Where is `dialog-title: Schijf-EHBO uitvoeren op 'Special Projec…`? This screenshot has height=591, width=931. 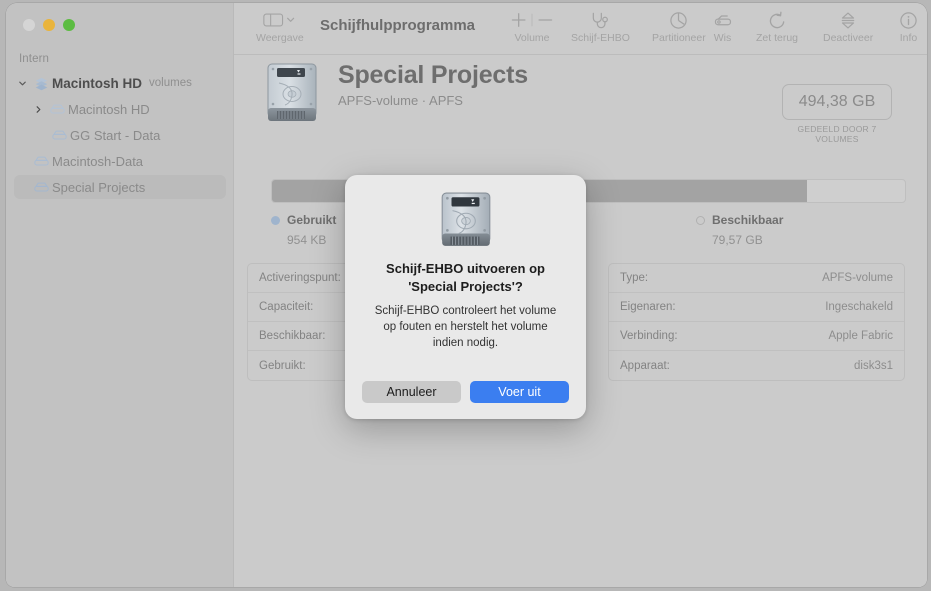 dialog-title: Schijf-EHBO uitvoeren op 'Special Projec… is located at coordinates (465, 277).